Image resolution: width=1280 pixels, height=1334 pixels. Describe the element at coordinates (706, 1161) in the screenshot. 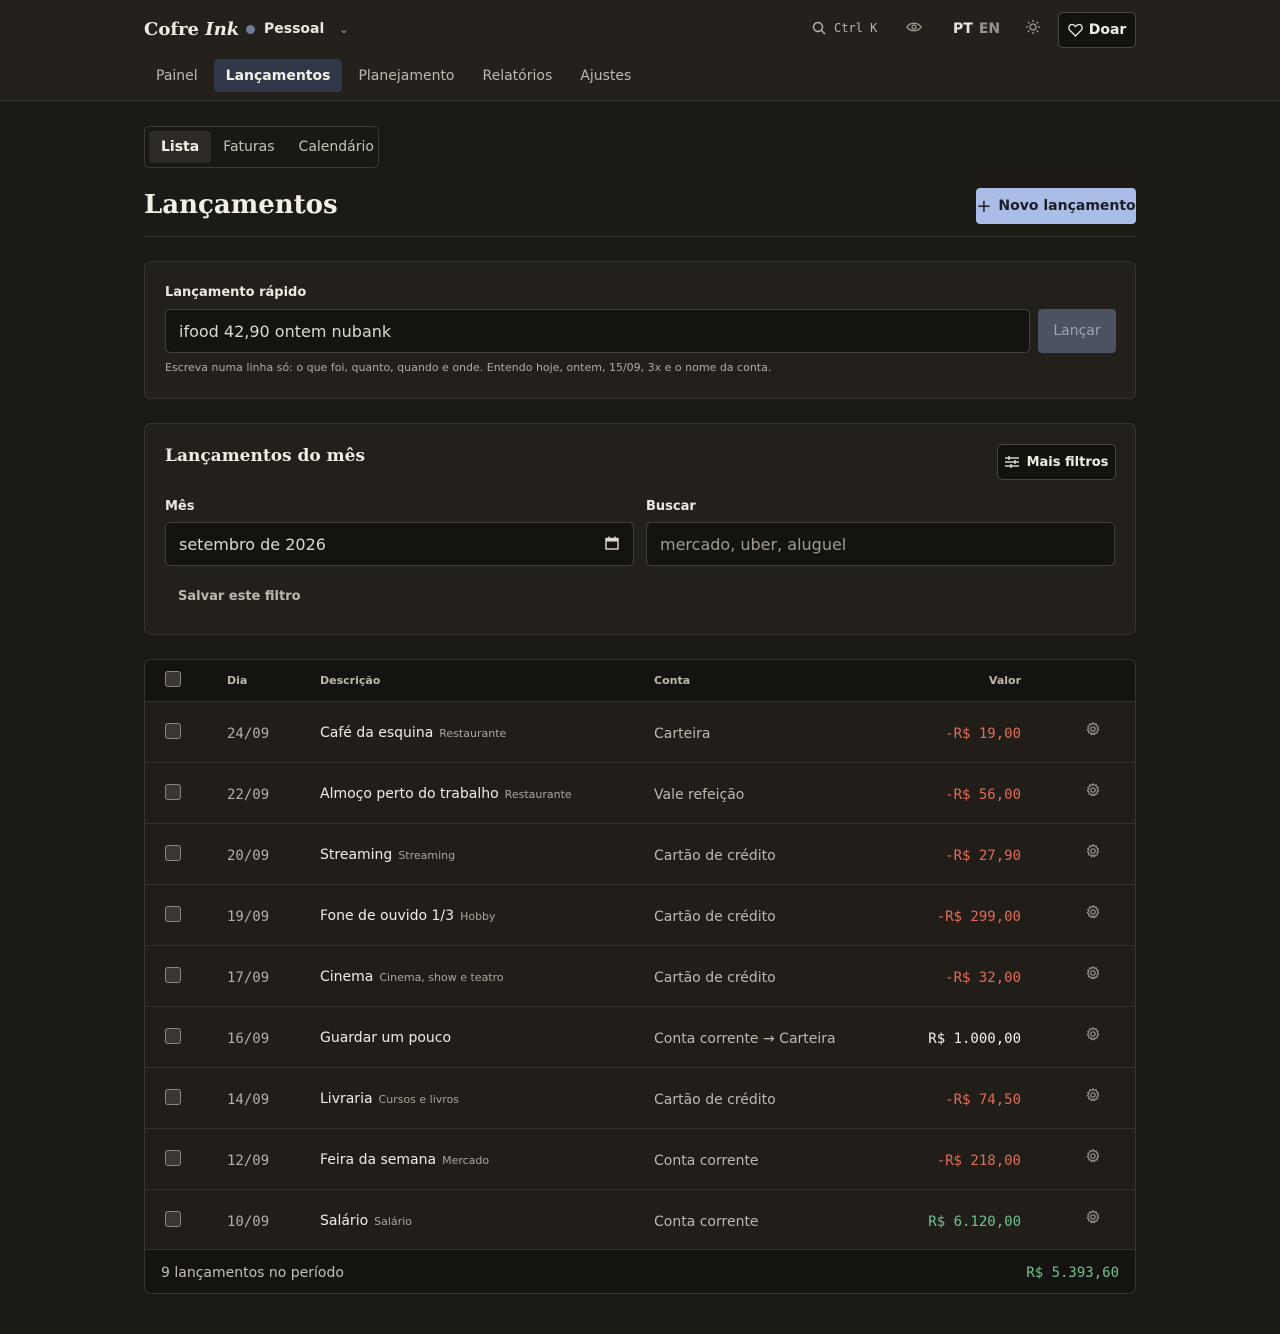

I see `row-account: Conta corrente` at that location.